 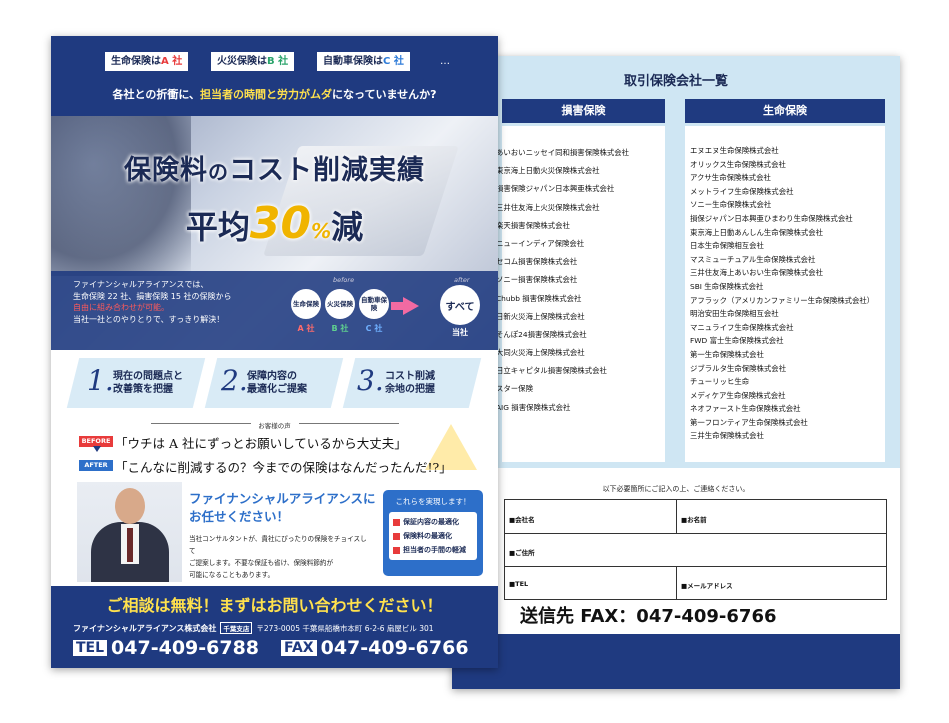 What do you see at coordinates (278, 545) in the screenshot?
I see `consult-body-line: 当社コンサルタントが、貴社にぴったりの保険をチョイスして` at bounding box center [278, 545].